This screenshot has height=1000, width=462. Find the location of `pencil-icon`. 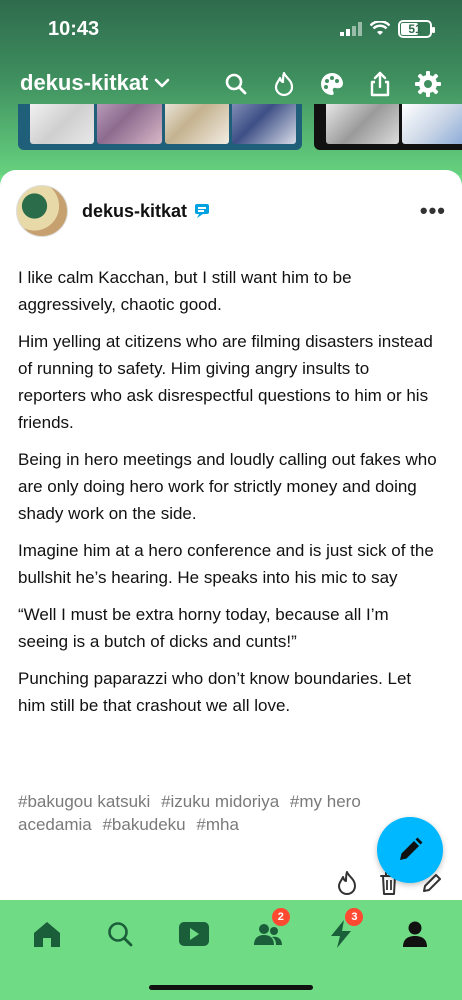

pencil-icon is located at coordinates (411, 848).